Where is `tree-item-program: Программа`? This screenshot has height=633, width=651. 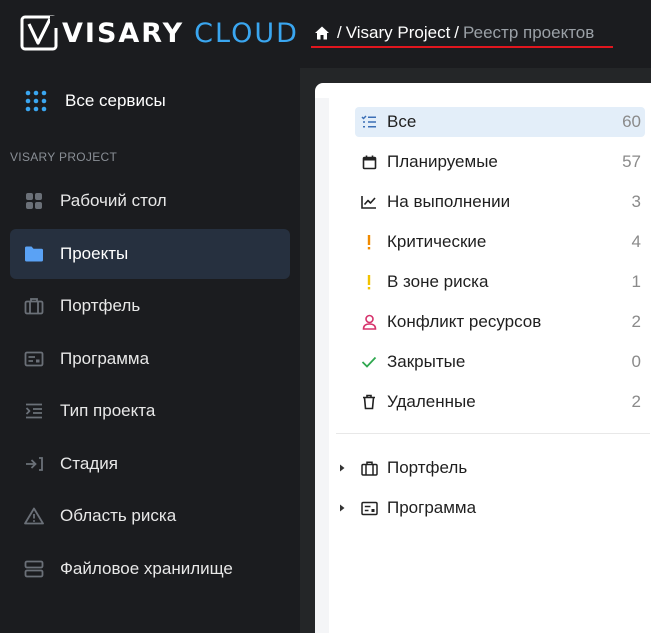 tree-item-program: Программа is located at coordinates (406, 508).